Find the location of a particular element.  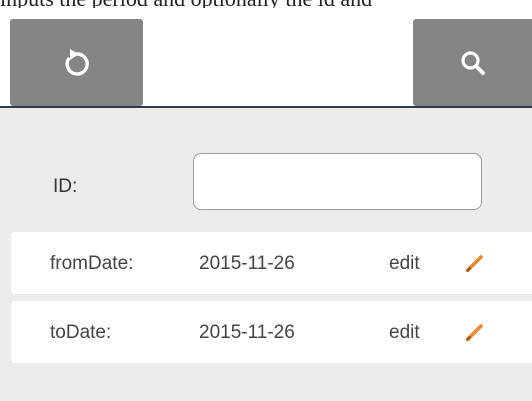

search-button is located at coordinates (472, 62).